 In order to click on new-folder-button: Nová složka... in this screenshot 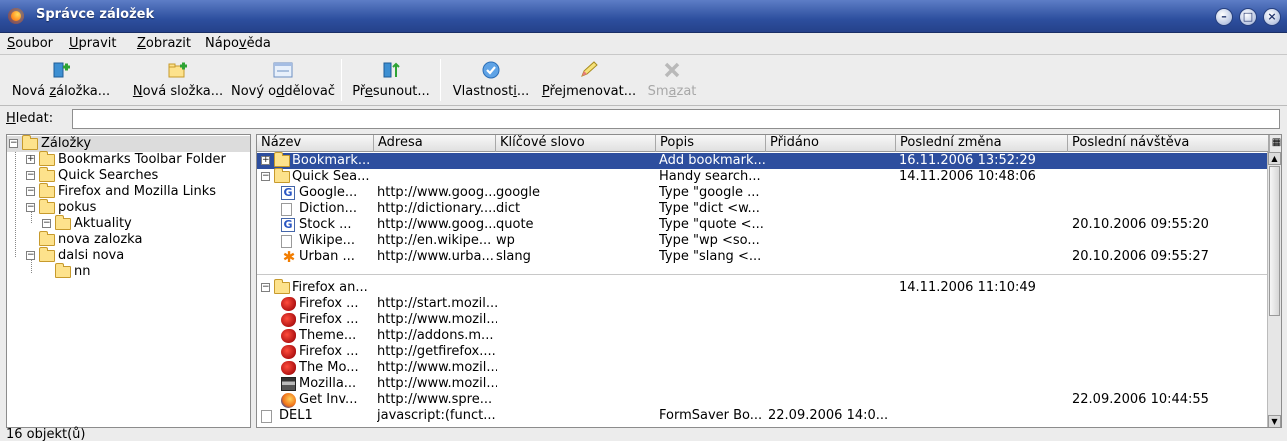, I will do `click(178, 80)`.